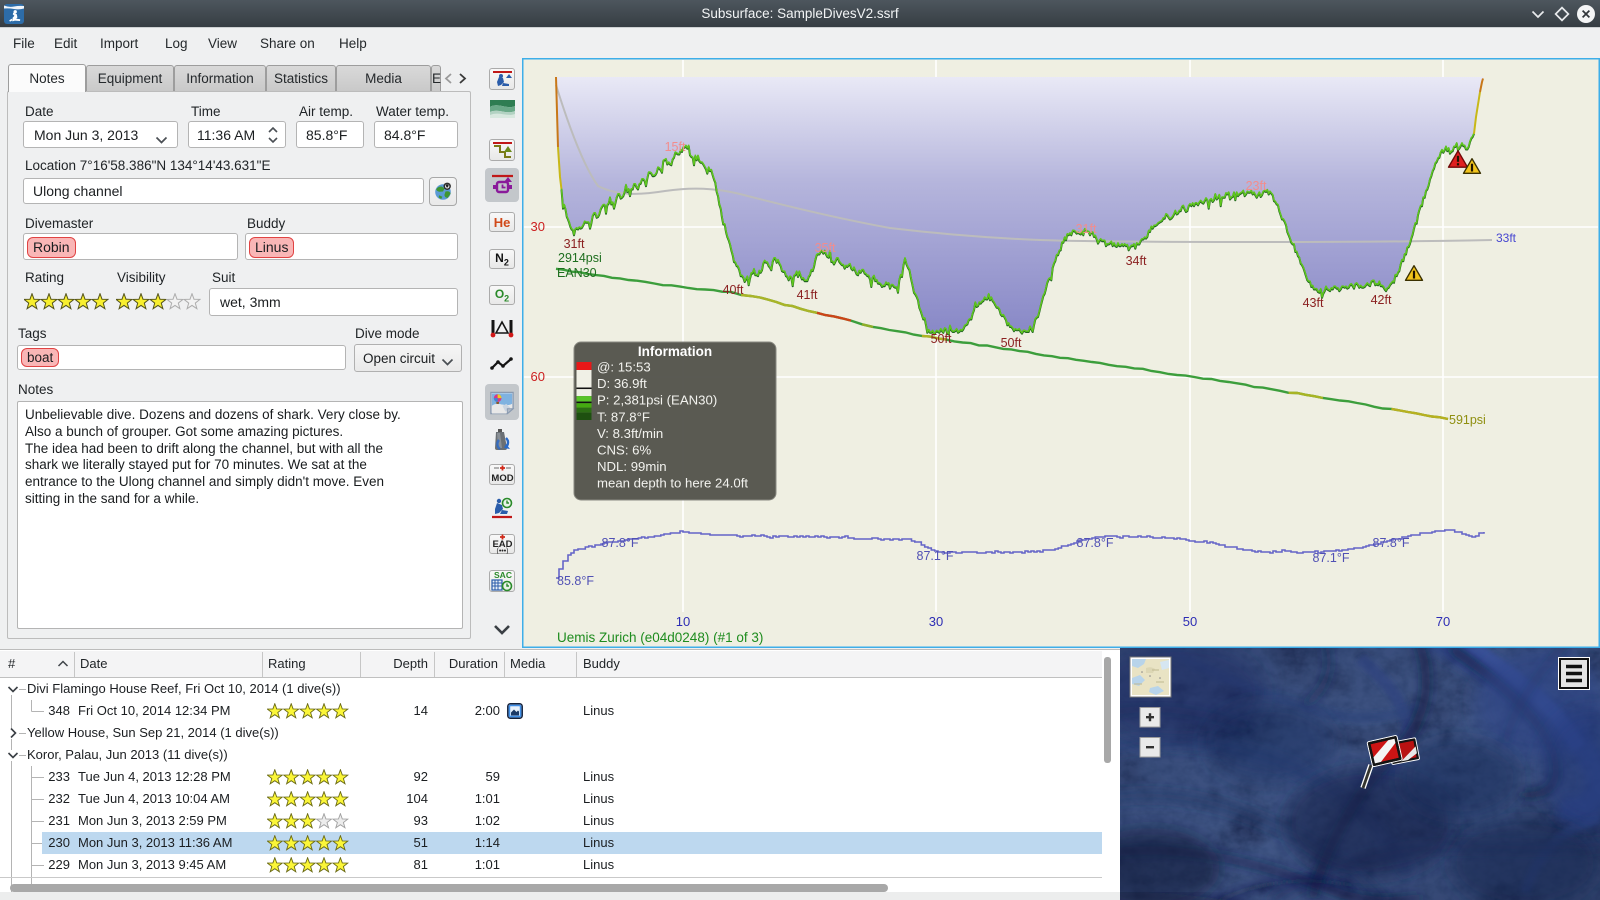  What do you see at coordinates (577, 273) in the screenshot?
I see `svg-text: EAN30` at bounding box center [577, 273].